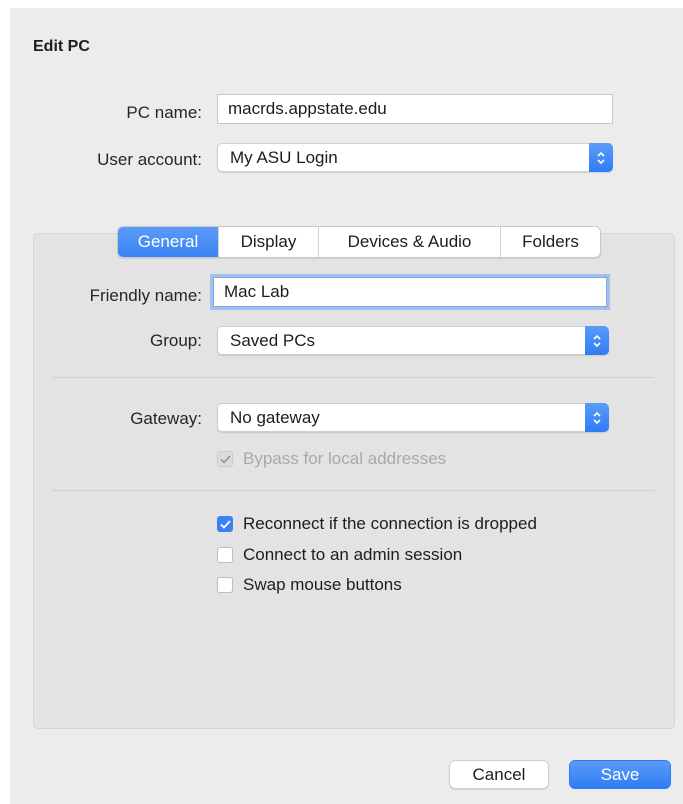 The height and width of the screenshot is (804, 683). I want to click on bypass-local-label: Bypass for local addresses, so click(345, 458).